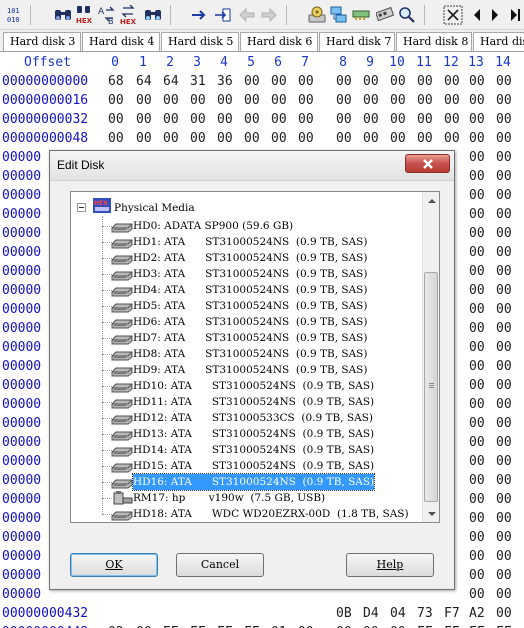 The image size is (524, 628). What do you see at coordinates (250, 290) in the screenshot?
I see `tree-item-disk: HD4: ATA ST31000524NS (0.9 TB, SAS)` at bounding box center [250, 290].